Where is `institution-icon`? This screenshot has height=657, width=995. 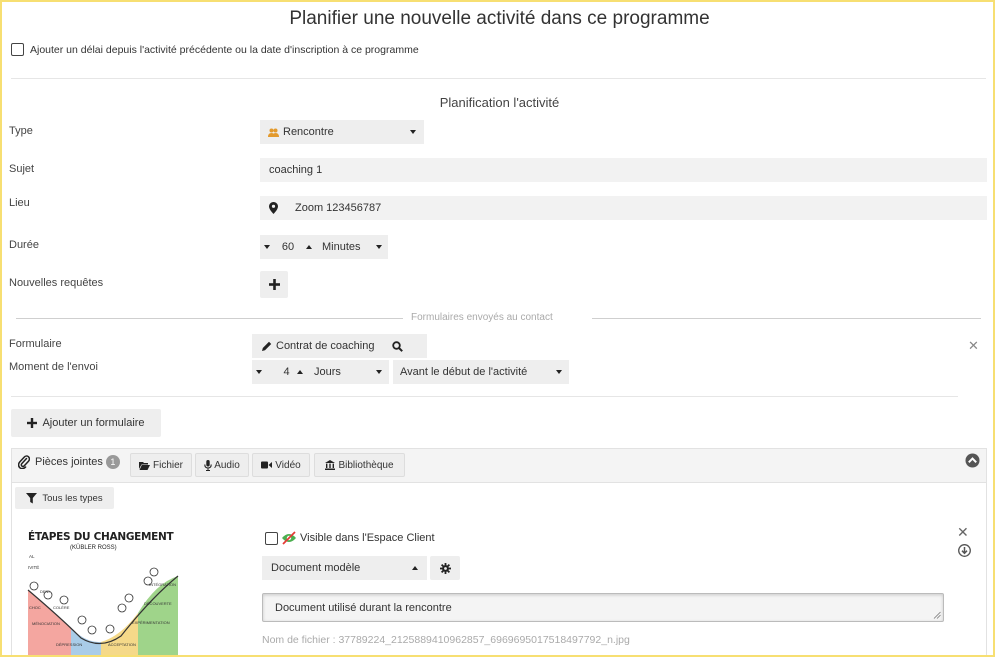 institution-icon is located at coordinates (330, 465).